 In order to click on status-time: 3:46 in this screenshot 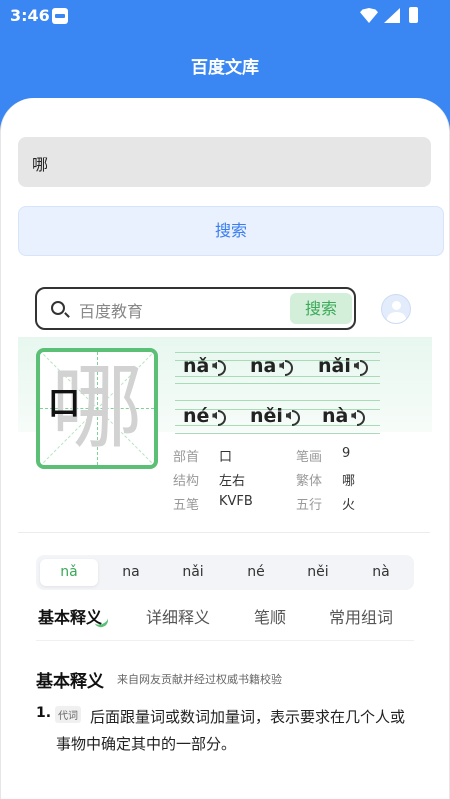, I will do `click(30, 15)`.